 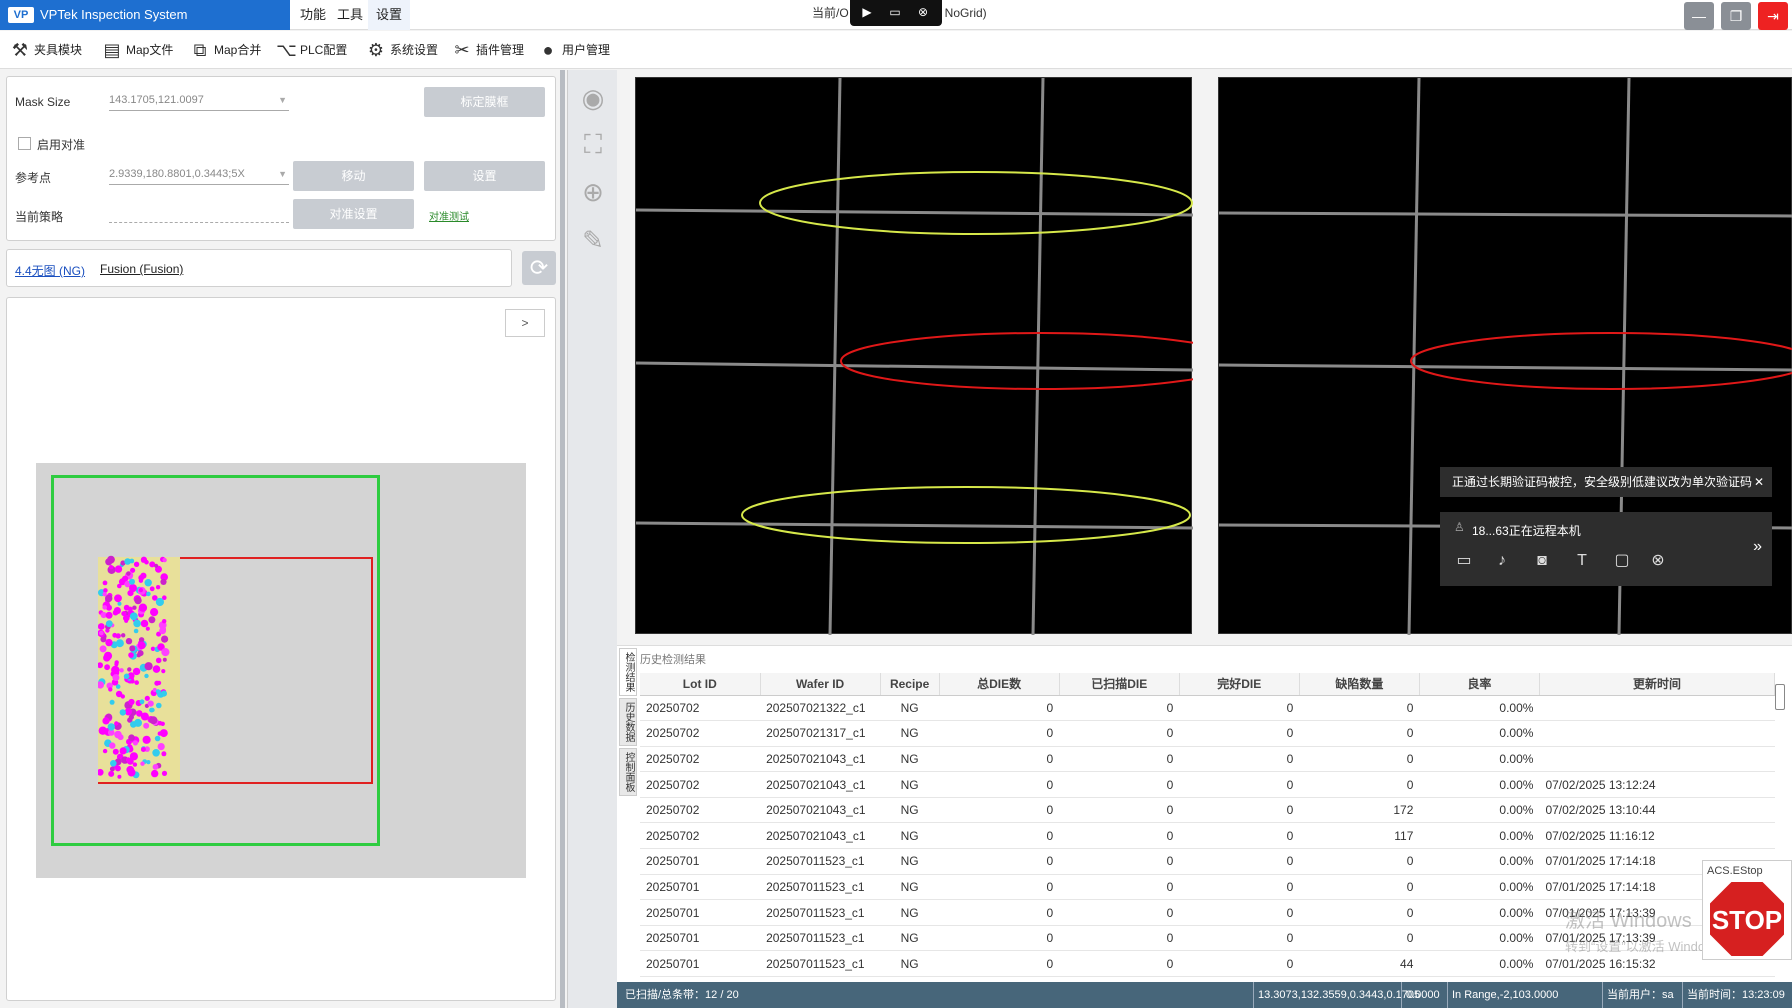 What do you see at coordinates (1464, 561) in the screenshot?
I see `chat-icon: ▭` at bounding box center [1464, 561].